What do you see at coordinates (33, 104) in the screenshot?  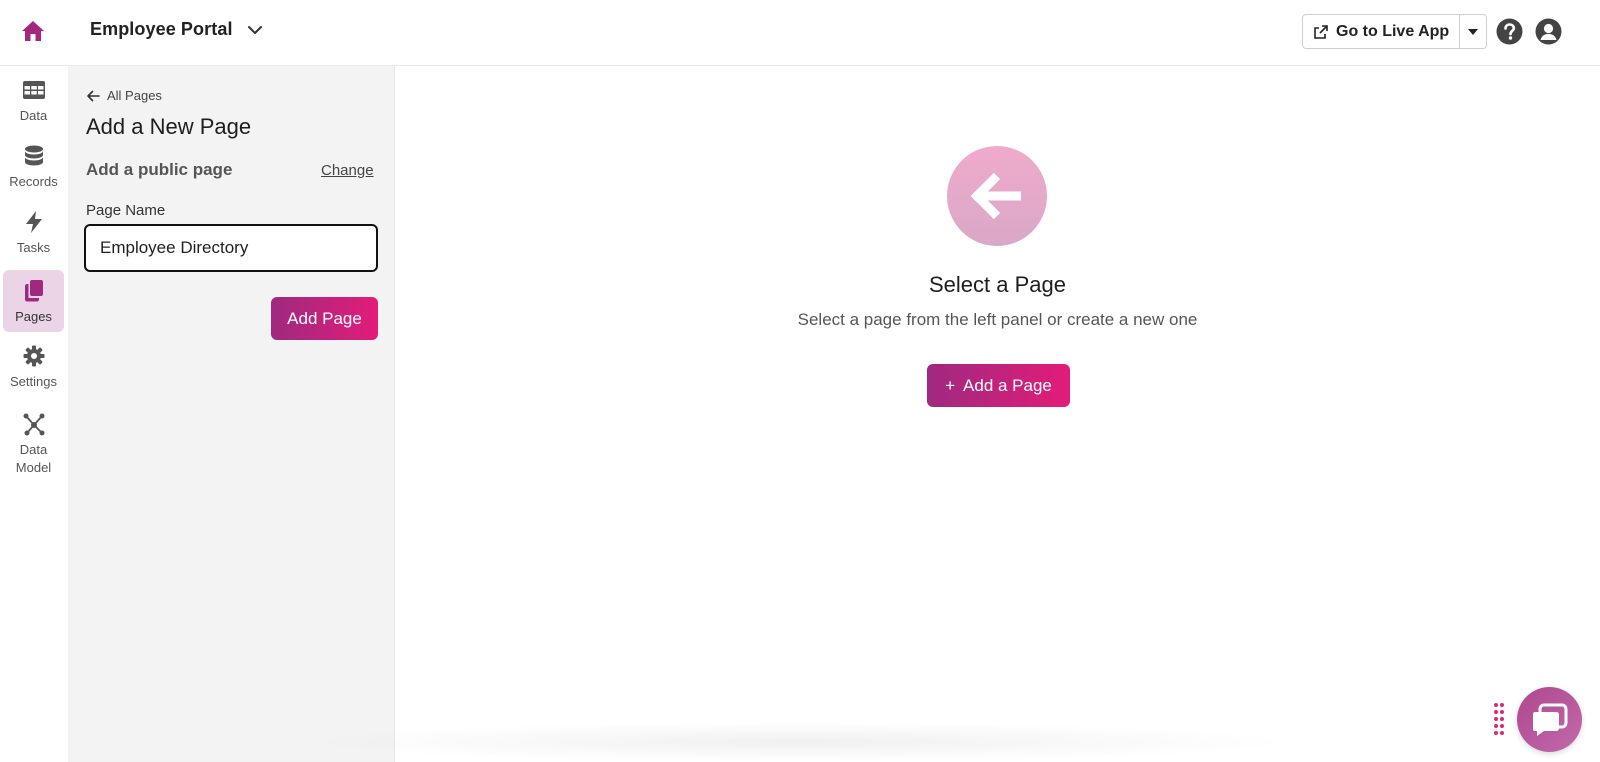 I see `nav-item-data: Data` at bounding box center [33, 104].